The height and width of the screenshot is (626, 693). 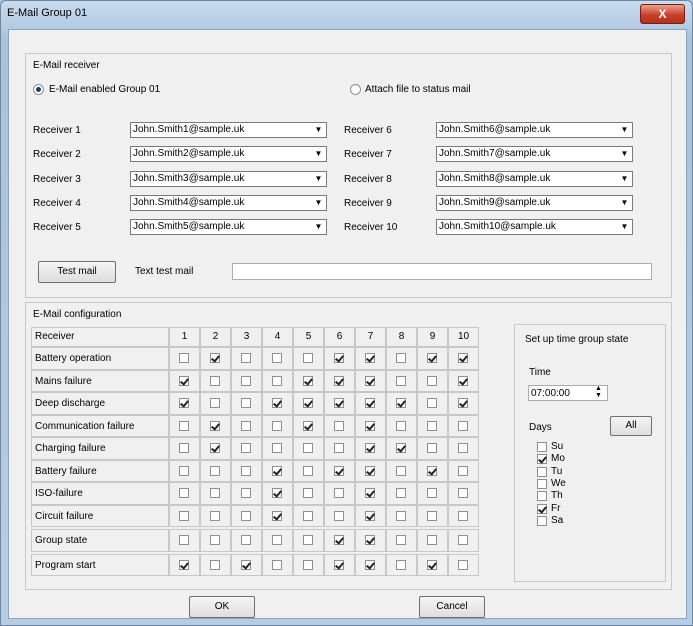 I want to click on spin-arrows-icon: ▲ ▼, so click(x=598, y=392).